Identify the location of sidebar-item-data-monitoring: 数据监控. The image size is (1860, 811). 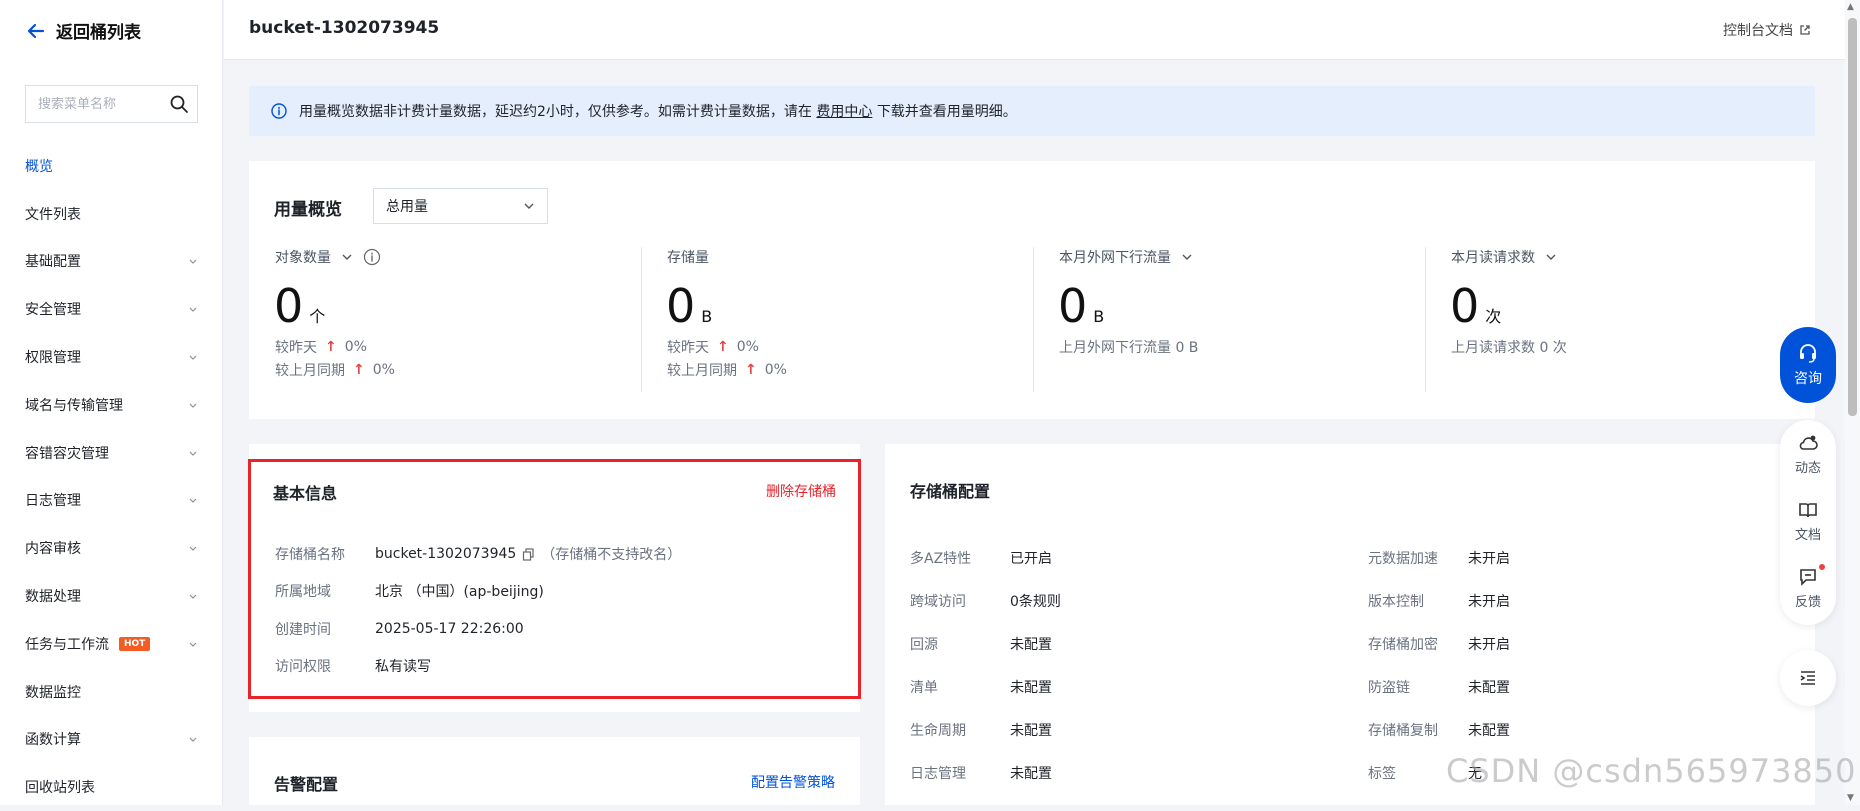
(111, 692).